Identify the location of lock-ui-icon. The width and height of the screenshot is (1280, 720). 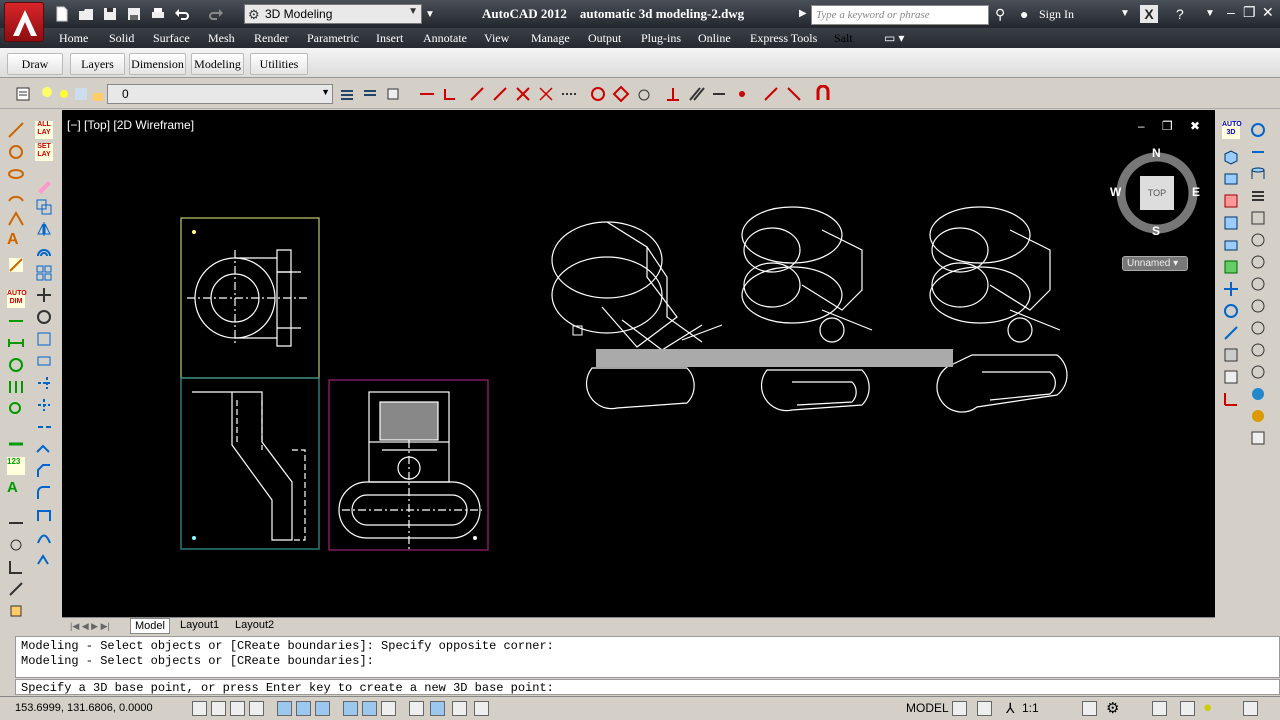
(1159, 708).